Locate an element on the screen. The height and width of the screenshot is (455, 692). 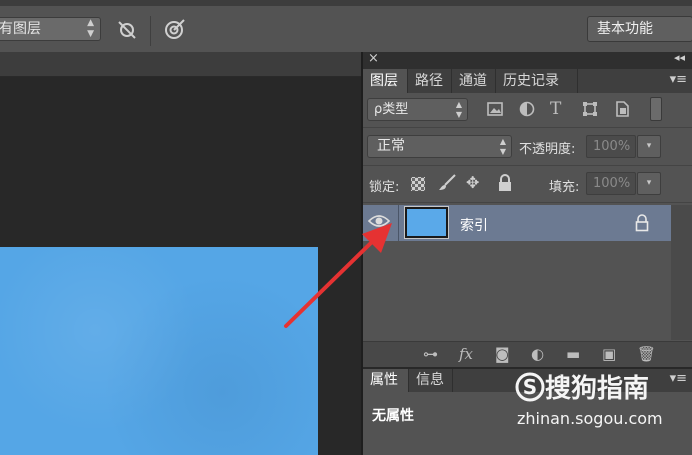
sogou-logo-icon: S is located at coordinates (530, 387).